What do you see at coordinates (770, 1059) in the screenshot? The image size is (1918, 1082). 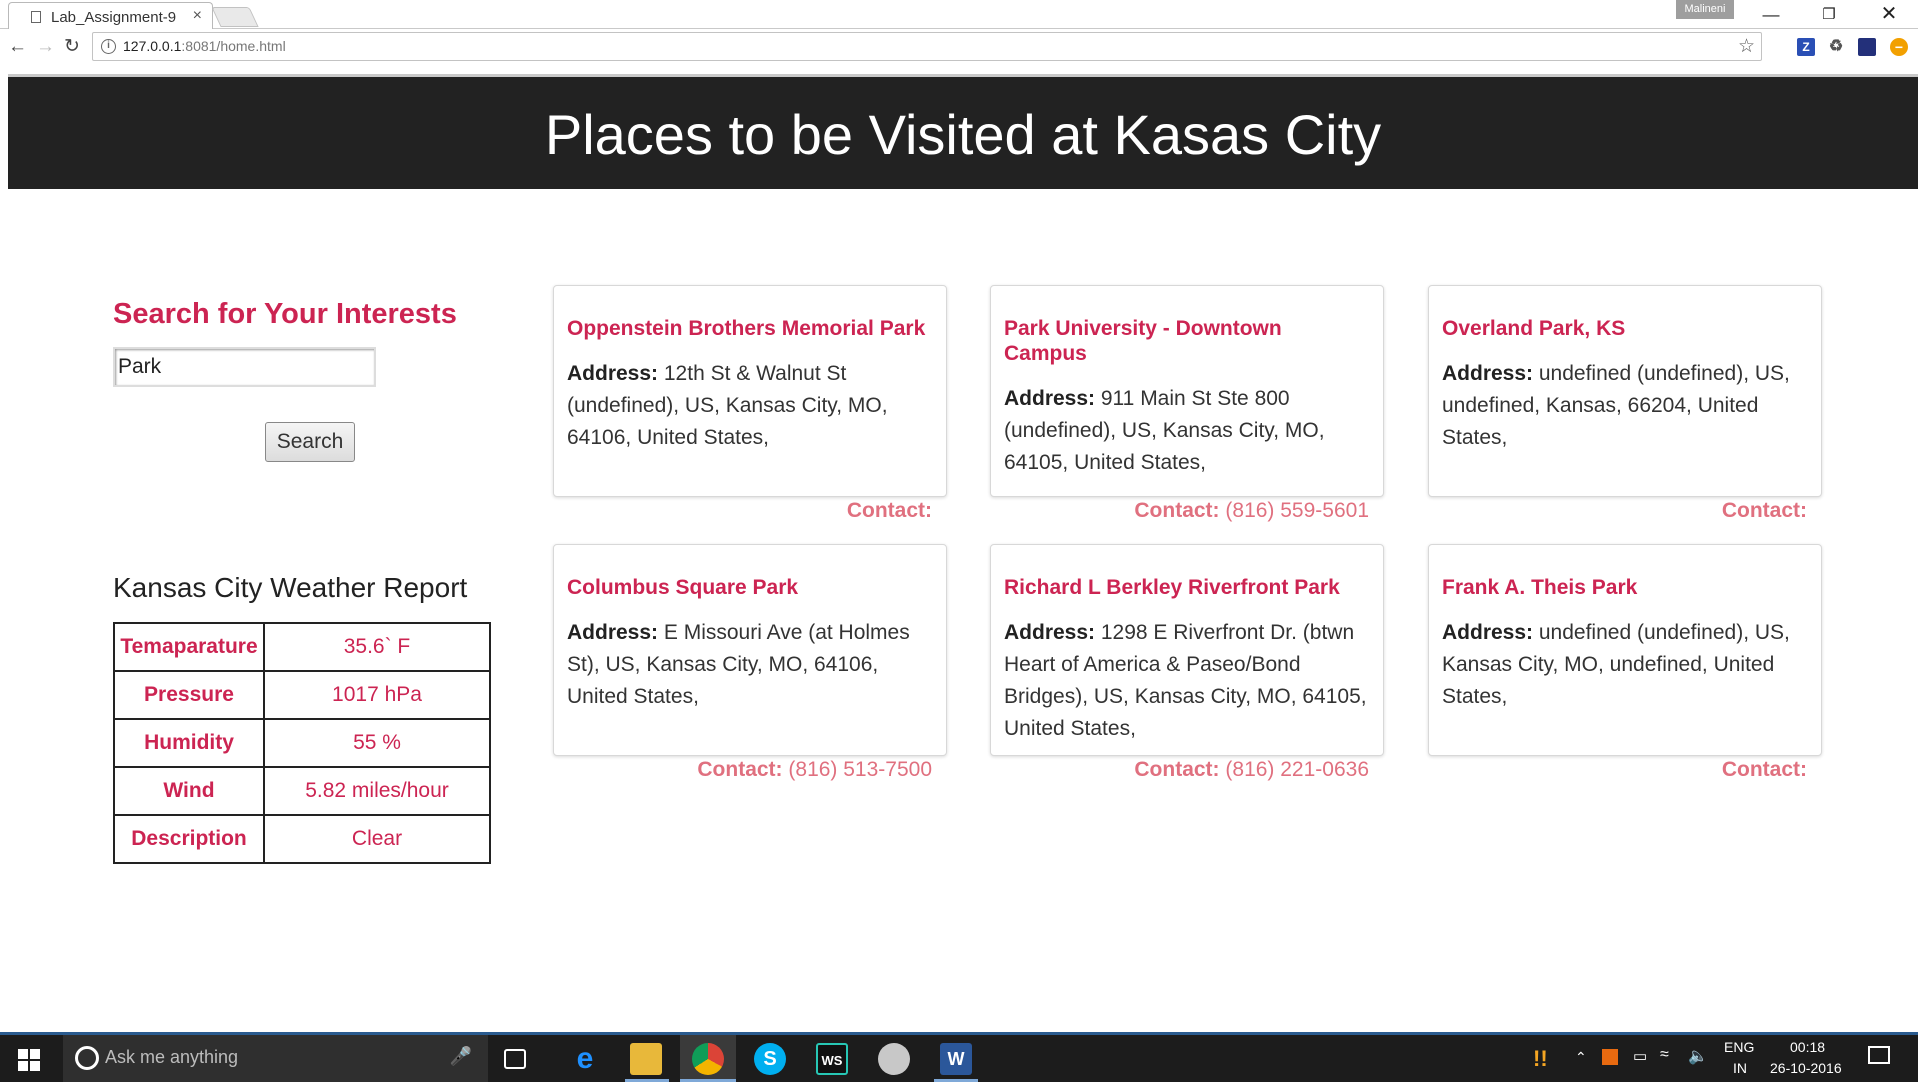 I see `skype-icon: S` at bounding box center [770, 1059].